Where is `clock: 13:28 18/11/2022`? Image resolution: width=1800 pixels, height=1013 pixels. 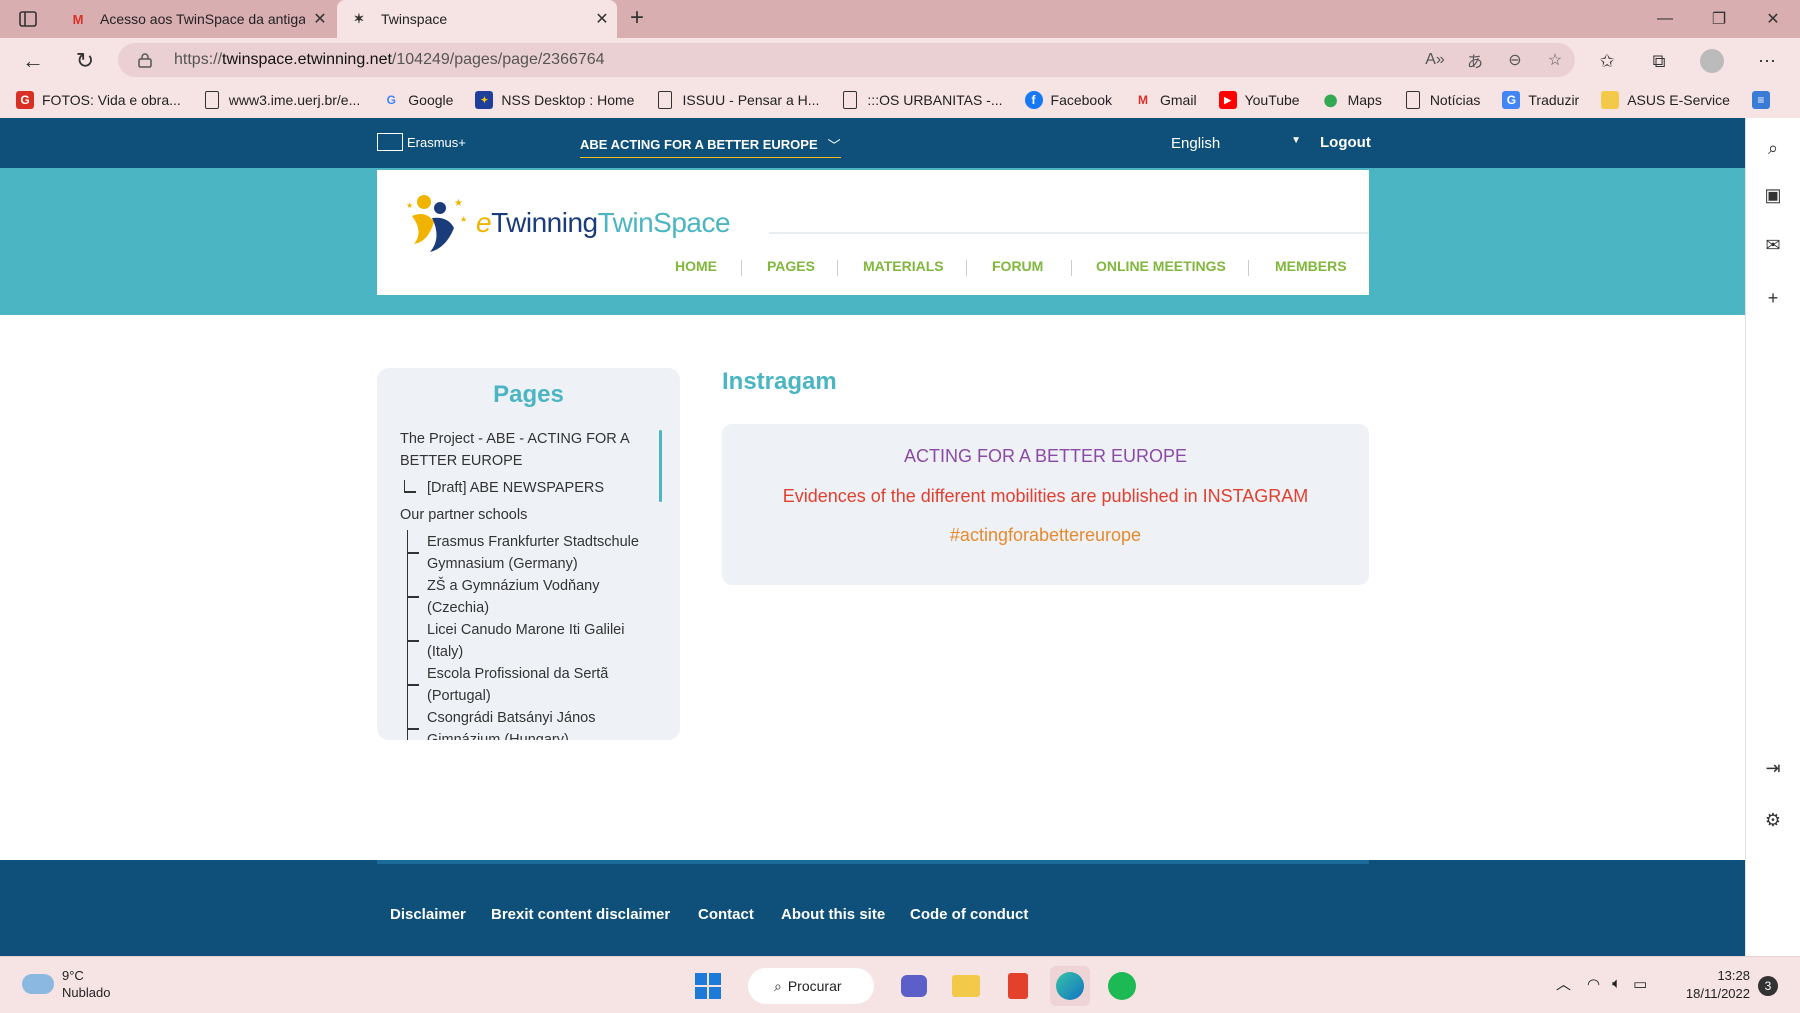 clock: 13:28 18/11/2022 is located at coordinates (1715, 985).